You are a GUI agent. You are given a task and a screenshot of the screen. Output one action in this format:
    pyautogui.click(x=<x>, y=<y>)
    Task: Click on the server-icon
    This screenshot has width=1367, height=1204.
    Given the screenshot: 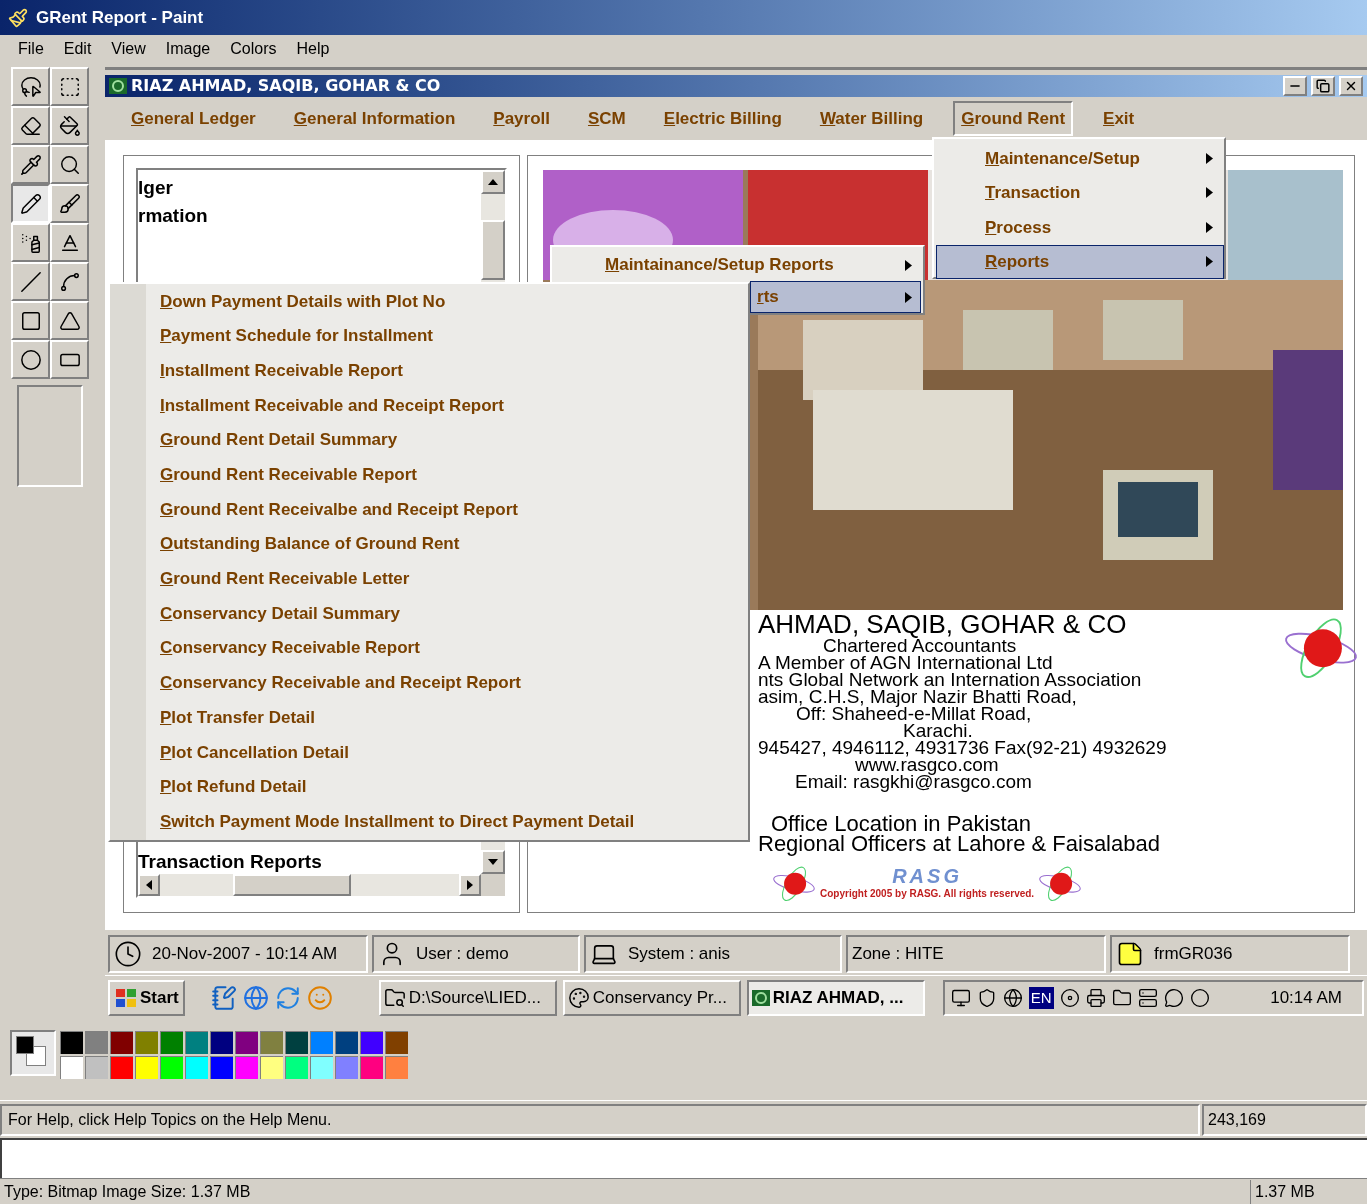 What is the action you would take?
    pyautogui.click(x=1147, y=998)
    